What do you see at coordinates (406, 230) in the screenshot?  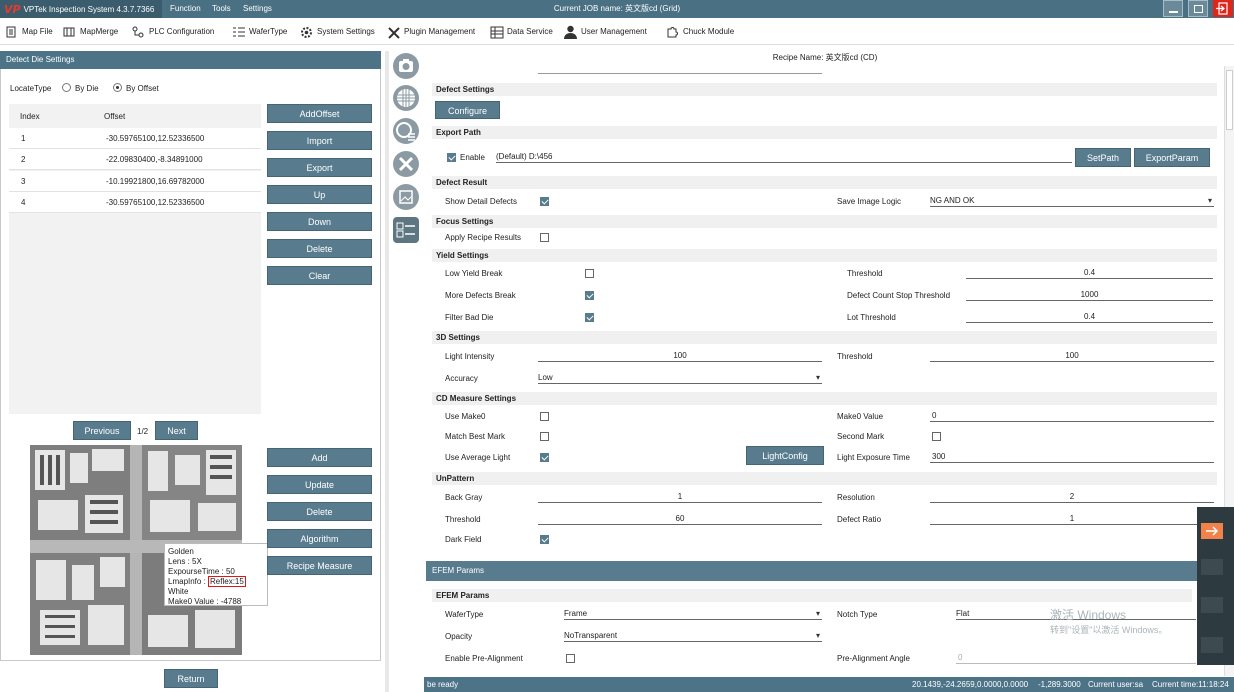 I see `checklist-icon` at bounding box center [406, 230].